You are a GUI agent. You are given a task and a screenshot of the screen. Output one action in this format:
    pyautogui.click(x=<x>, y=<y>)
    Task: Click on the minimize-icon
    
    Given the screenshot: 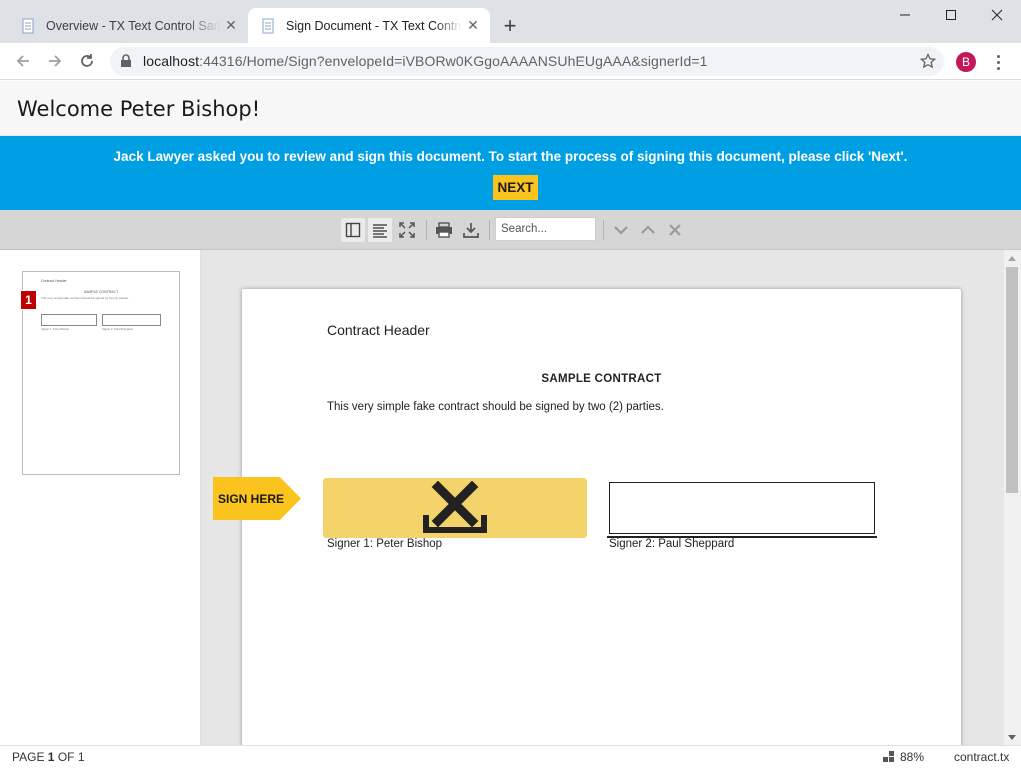 What is the action you would take?
    pyautogui.click(x=905, y=15)
    